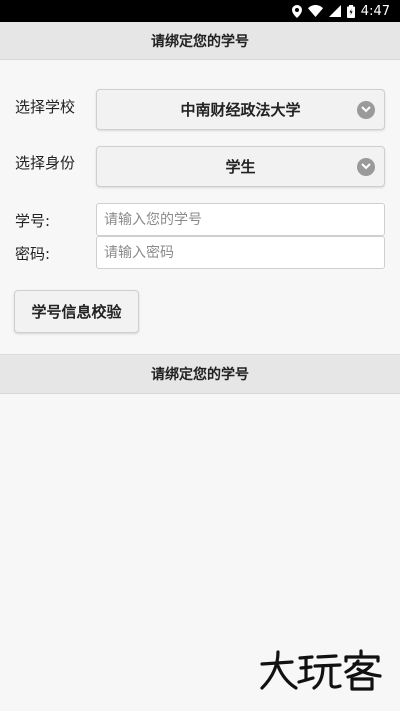 The image size is (400, 711). Describe the element at coordinates (240, 219) in the screenshot. I see `student-id-input` at that location.